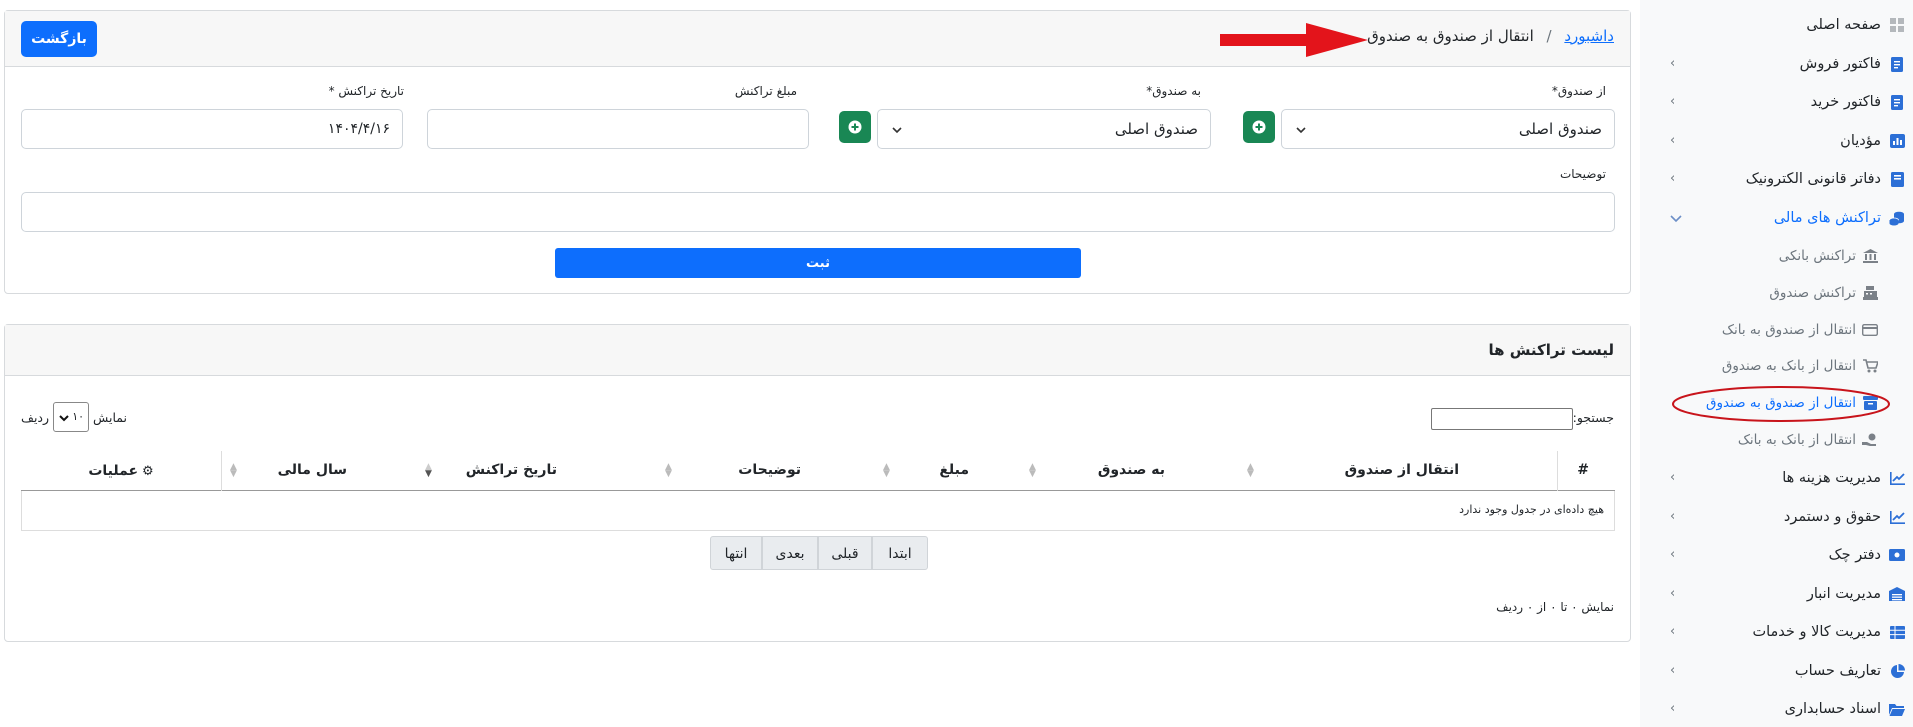  Describe the element at coordinates (817, 350) in the screenshot. I see `list-card-header: لیست تراکنش ها` at that location.